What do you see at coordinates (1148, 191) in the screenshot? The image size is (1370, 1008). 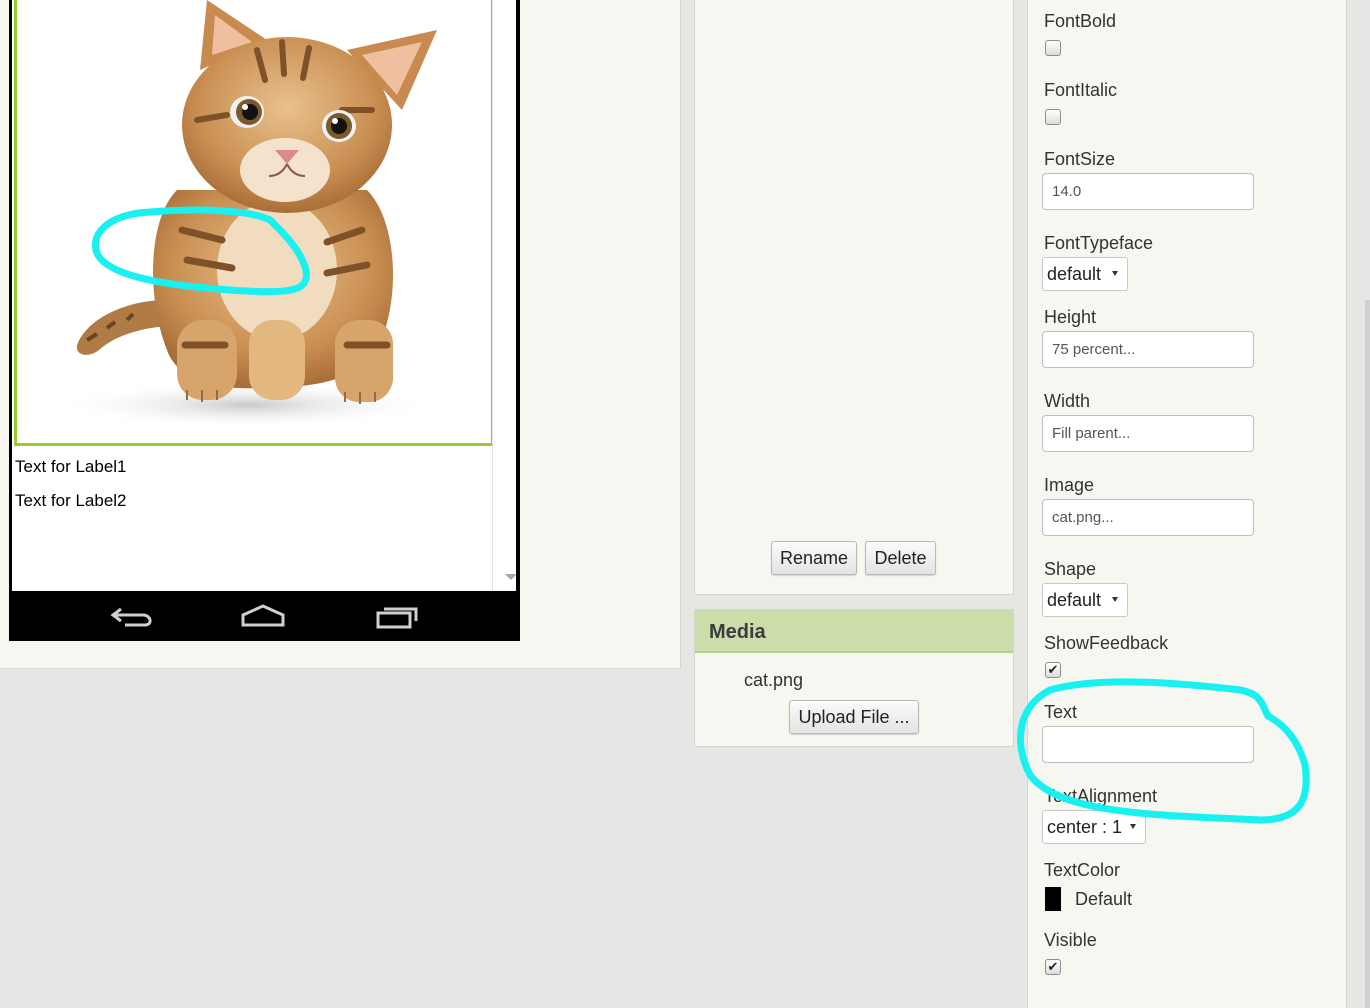 I see `fontsize-input: 14.0` at bounding box center [1148, 191].